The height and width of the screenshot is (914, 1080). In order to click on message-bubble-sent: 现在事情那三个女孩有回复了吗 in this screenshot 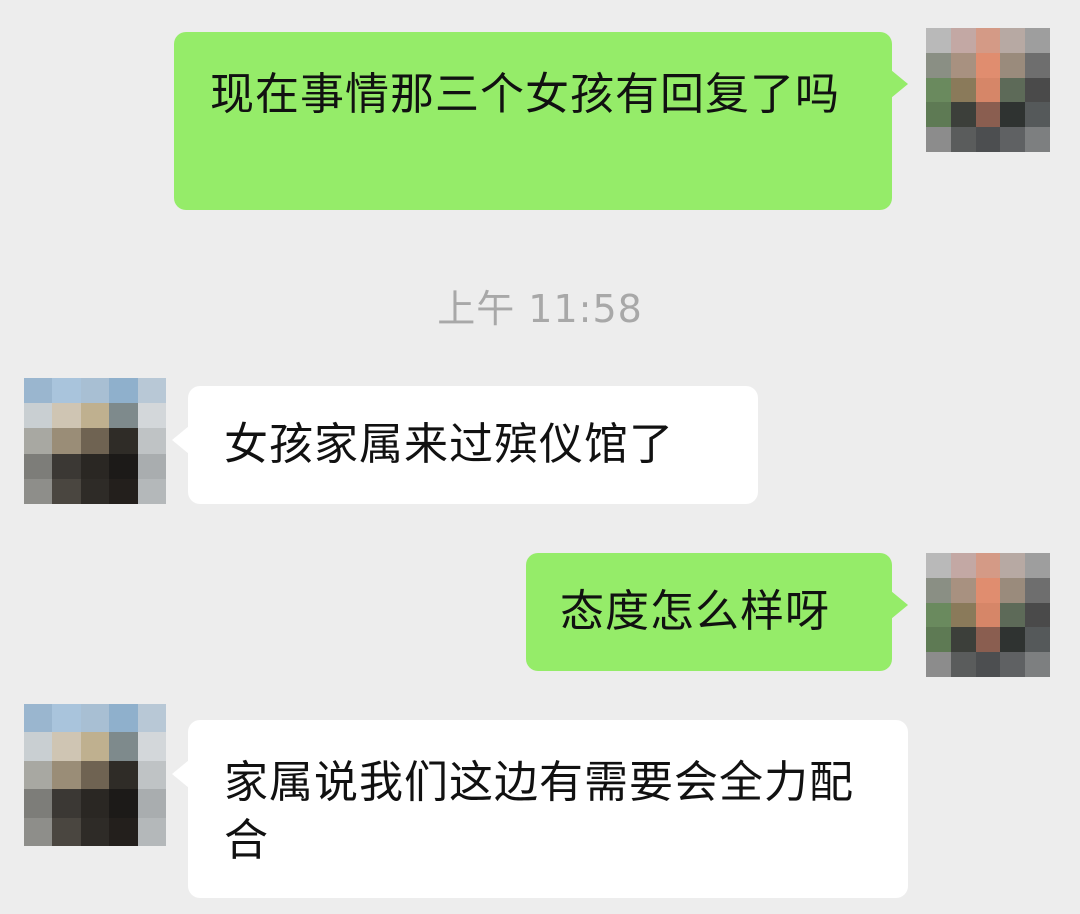, I will do `click(541, 121)`.